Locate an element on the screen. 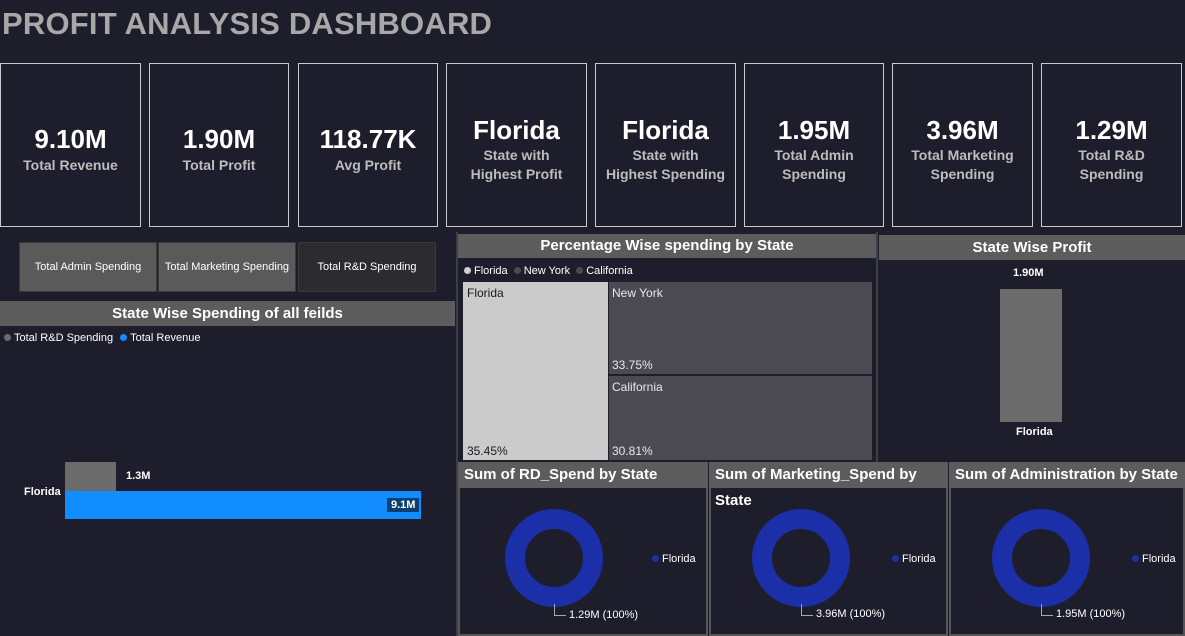 The image size is (1185, 636). treemap-cell-pct: 35.45% is located at coordinates (487, 451).